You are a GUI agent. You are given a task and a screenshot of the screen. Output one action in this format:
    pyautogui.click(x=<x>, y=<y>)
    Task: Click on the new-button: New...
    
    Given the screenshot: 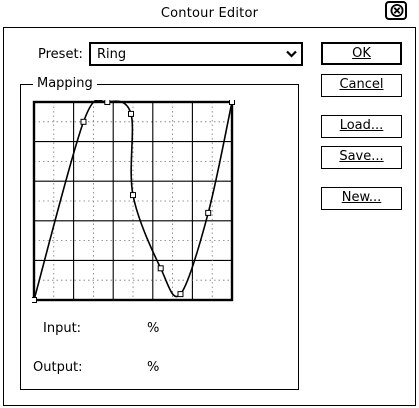 What is the action you would take?
    pyautogui.click(x=361, y=198)
    